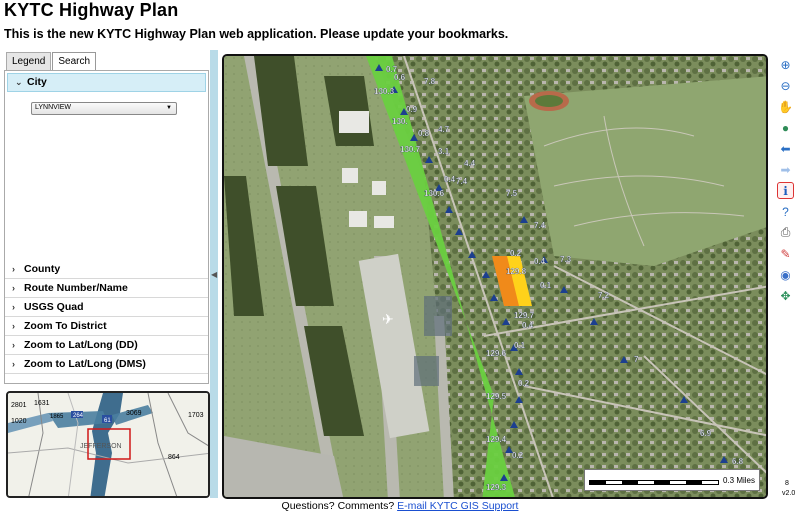 The image size is (800, 515). I want to click on mile-label: 6.8, so click(738, 461).